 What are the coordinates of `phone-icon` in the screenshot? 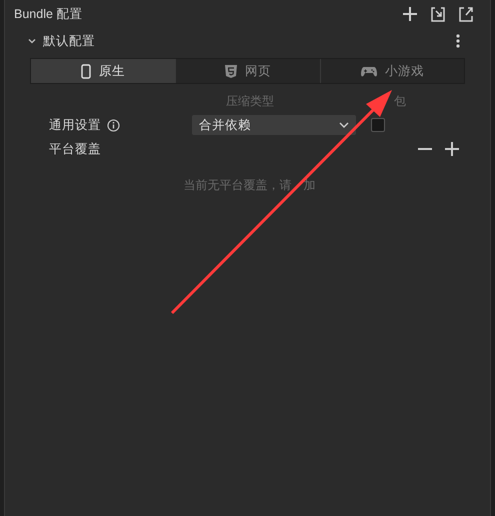 It's located at (86, 71).